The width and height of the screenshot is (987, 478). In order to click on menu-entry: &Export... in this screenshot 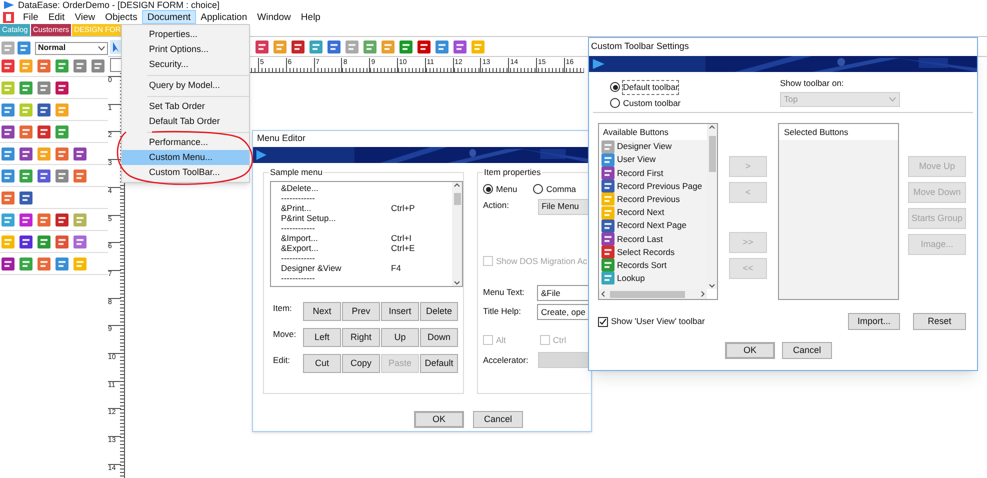, I will do `click(336, 248)`.